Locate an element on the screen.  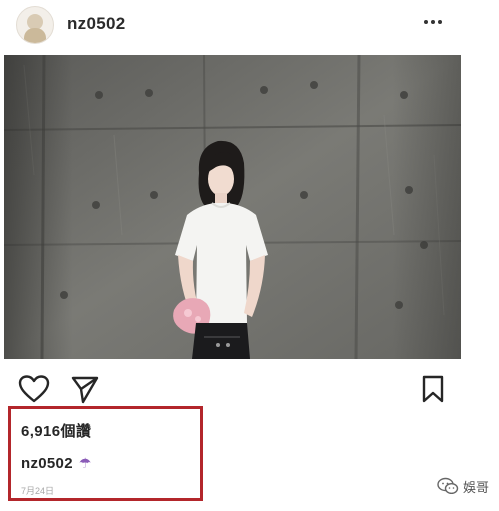
caption: nz0502 ☂ is located at coordinates (56, 463).